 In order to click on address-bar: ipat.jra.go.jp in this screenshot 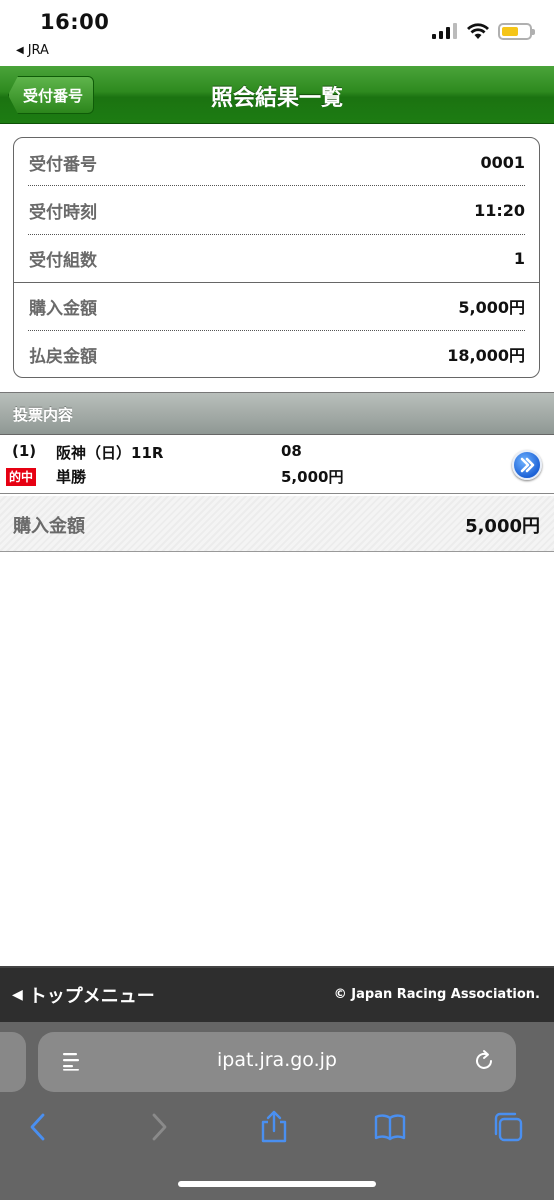, I will do `click(277, 1062)`.